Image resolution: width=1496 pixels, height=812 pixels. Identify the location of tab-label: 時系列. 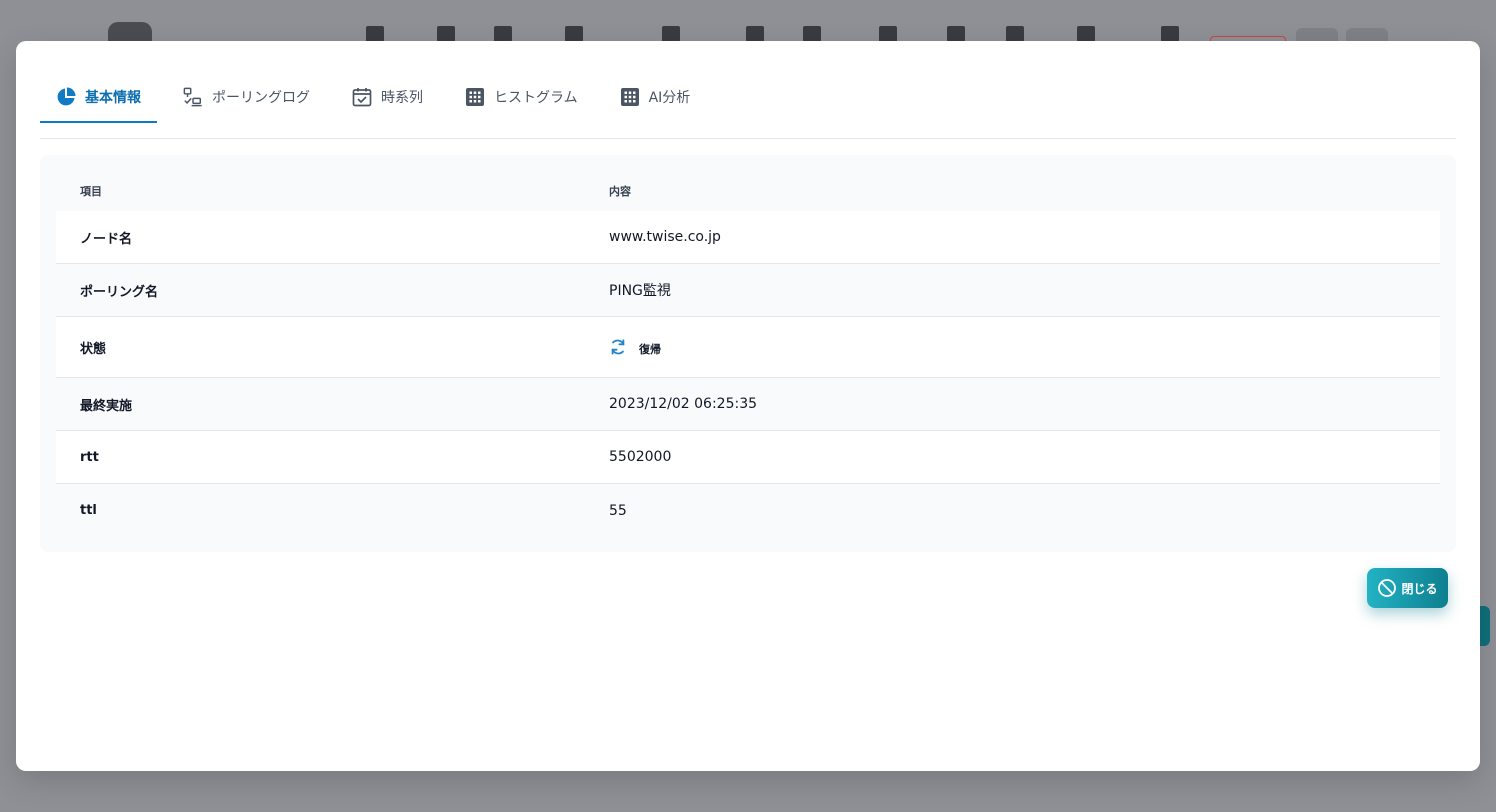
(402, 98).